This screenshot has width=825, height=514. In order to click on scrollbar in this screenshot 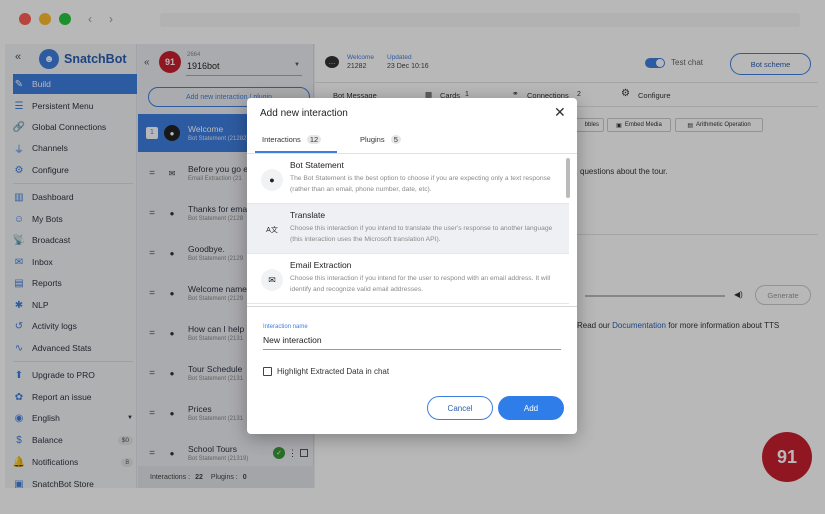, I will do `click(568, 178)`.